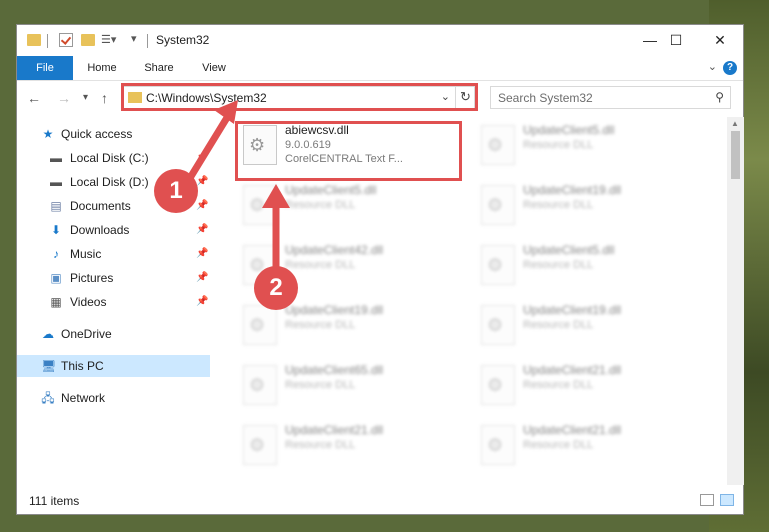 The height and width of the screenshot is (532, 769). What do you see at coordinates (276, 288) in the screenshot?
I see `step-2-marker: 2` at bounding box center [276, 288].